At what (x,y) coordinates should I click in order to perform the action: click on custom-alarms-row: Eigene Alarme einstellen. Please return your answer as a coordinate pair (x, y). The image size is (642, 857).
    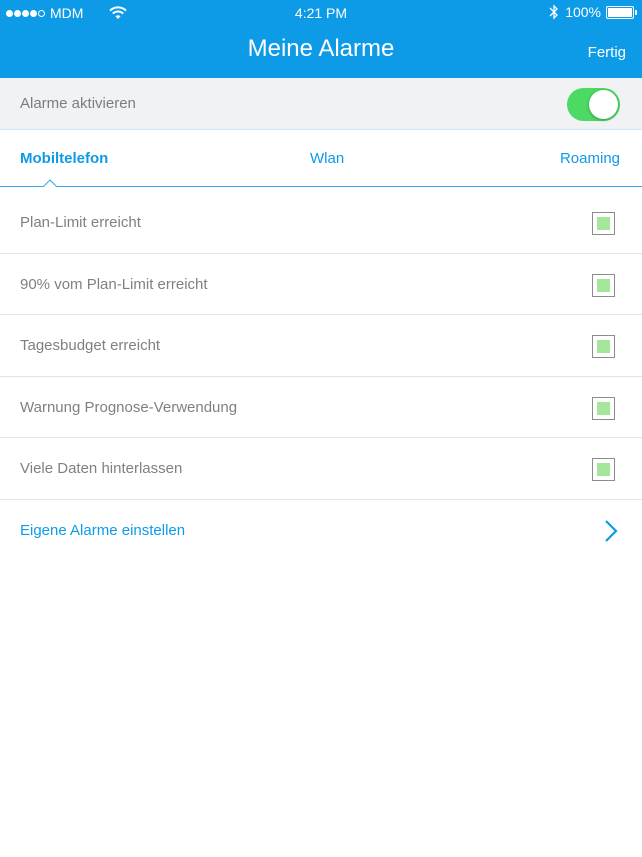
    Looking at the image, I should click on (321, 530).